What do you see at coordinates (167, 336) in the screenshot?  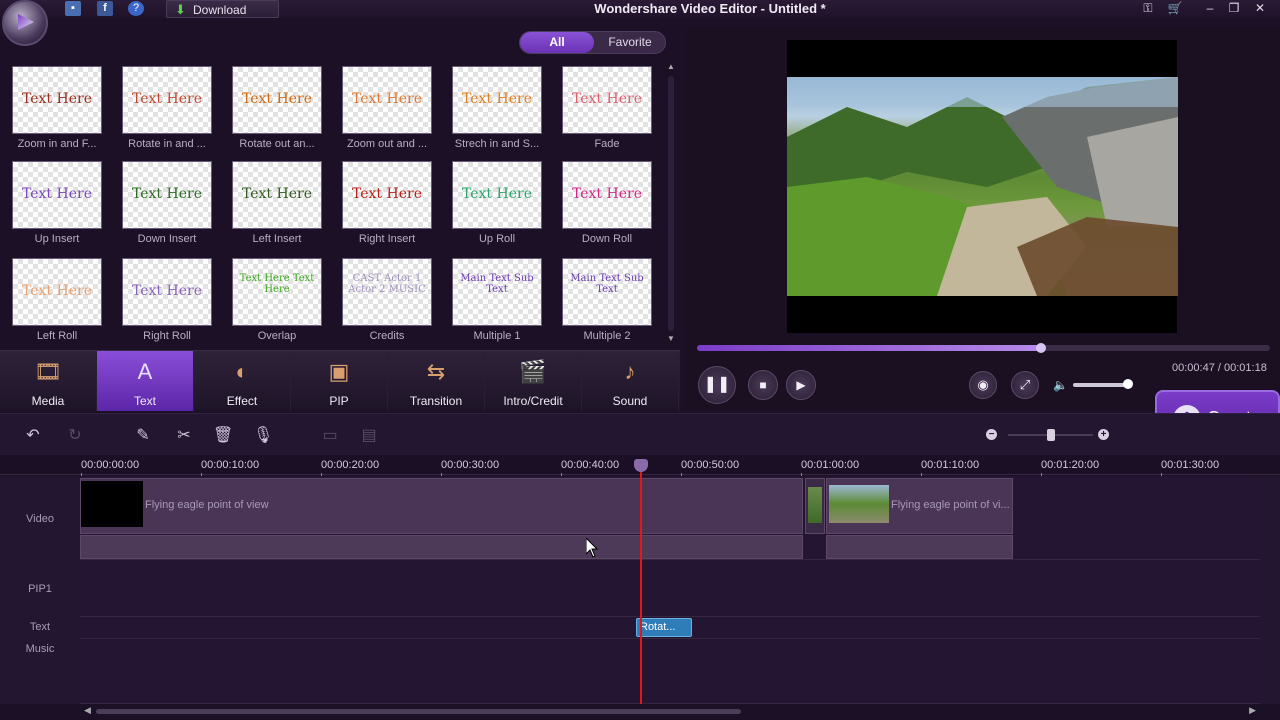 I see `template-label: Right Roll` at bounding box center [167, 336].